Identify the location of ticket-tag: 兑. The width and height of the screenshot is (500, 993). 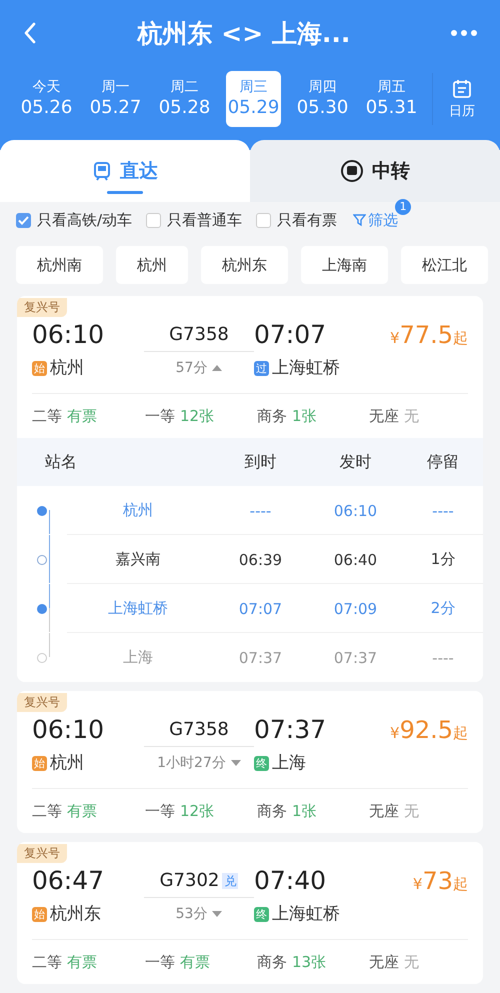
(230, 880).